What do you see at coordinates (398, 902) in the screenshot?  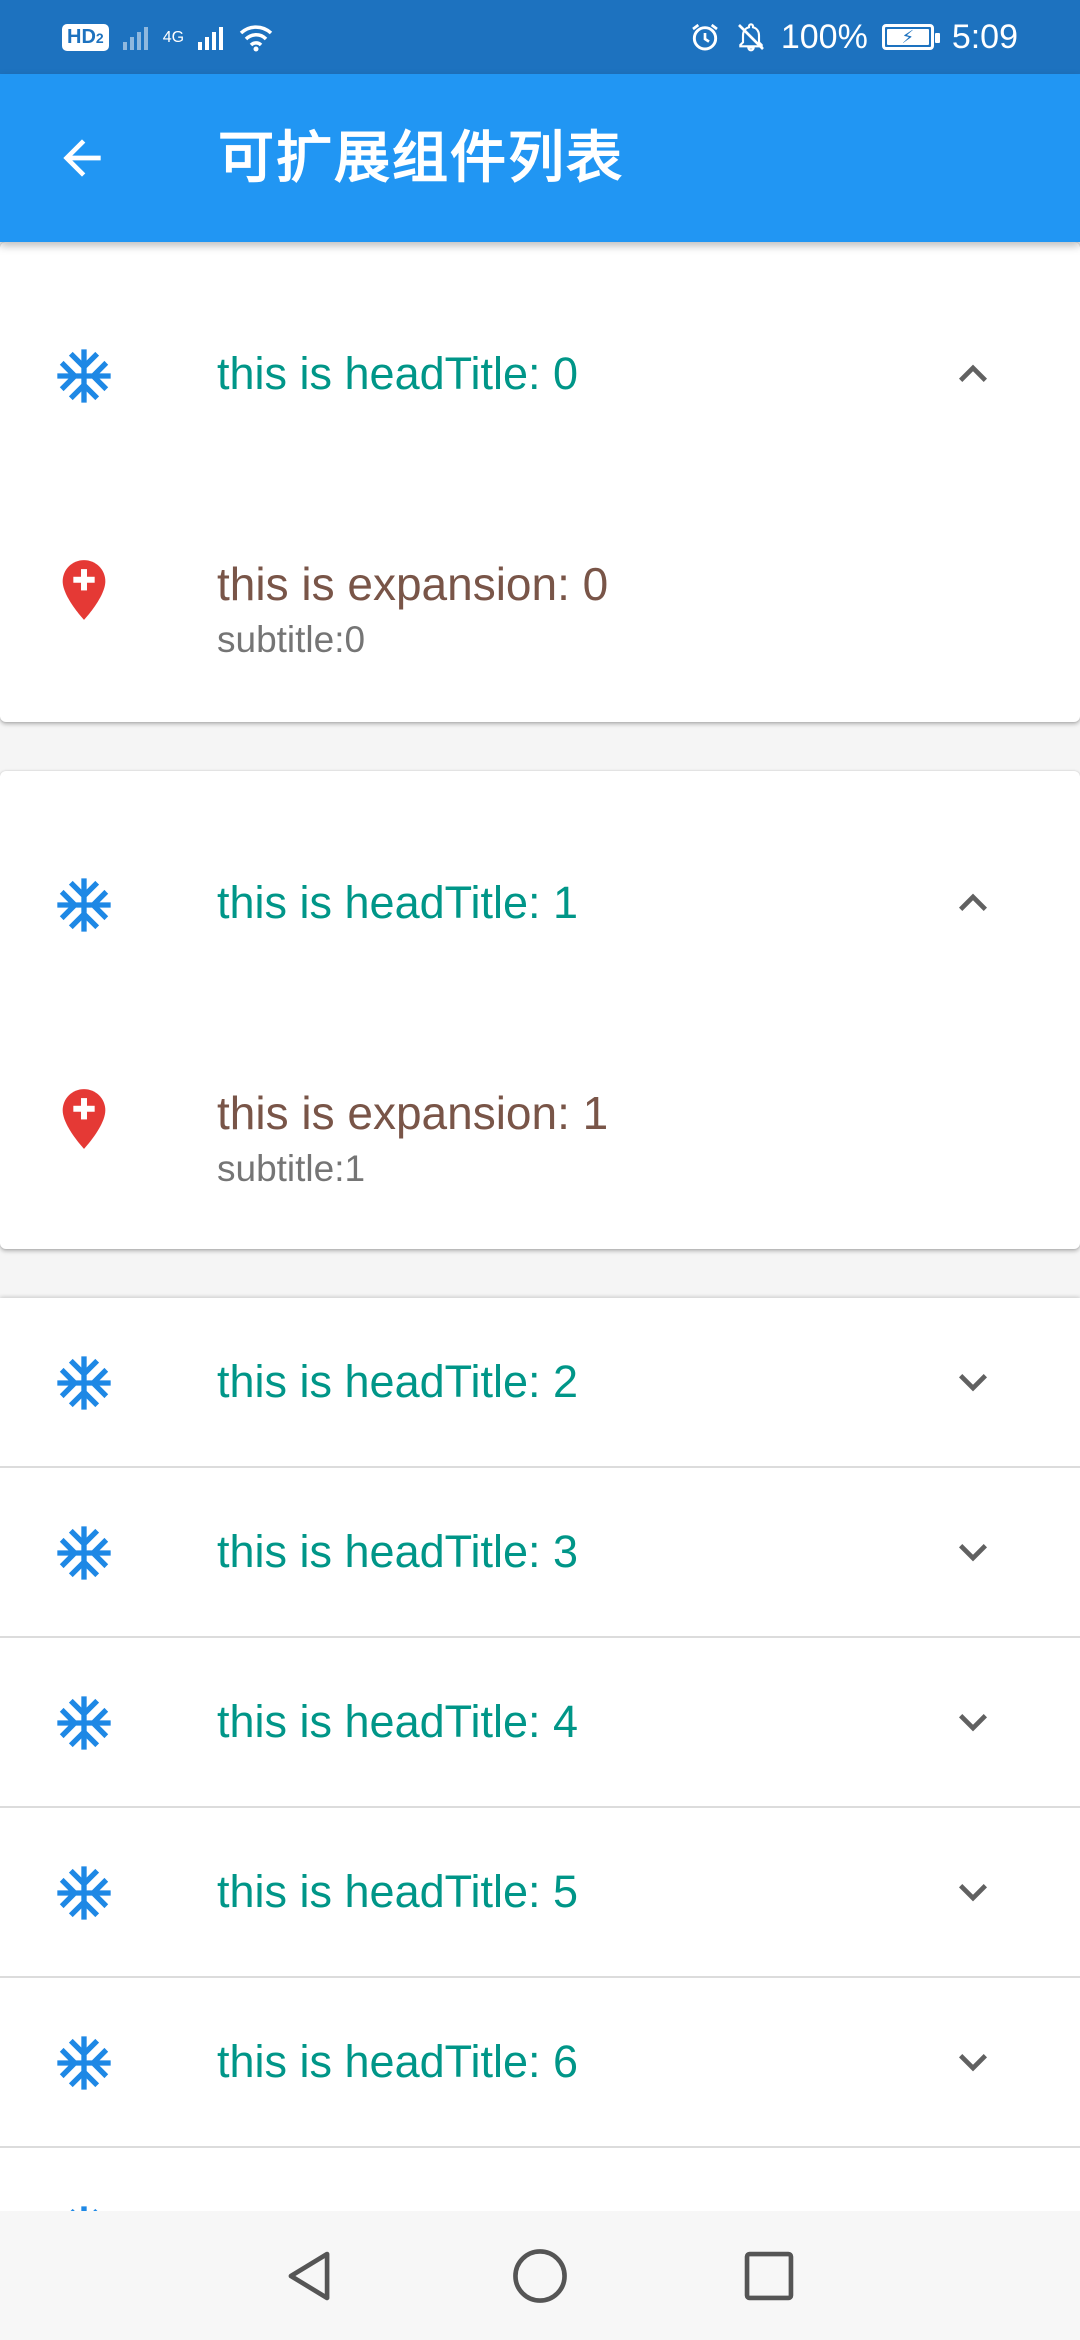 I see `head-title-1: this is headTitle: 1` at bounding box center [398, 902].